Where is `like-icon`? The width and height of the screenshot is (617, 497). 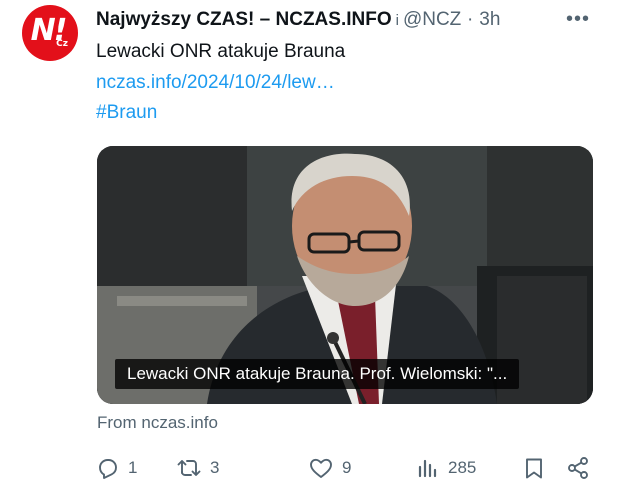 like-icon is located at coordinates (321, 468).